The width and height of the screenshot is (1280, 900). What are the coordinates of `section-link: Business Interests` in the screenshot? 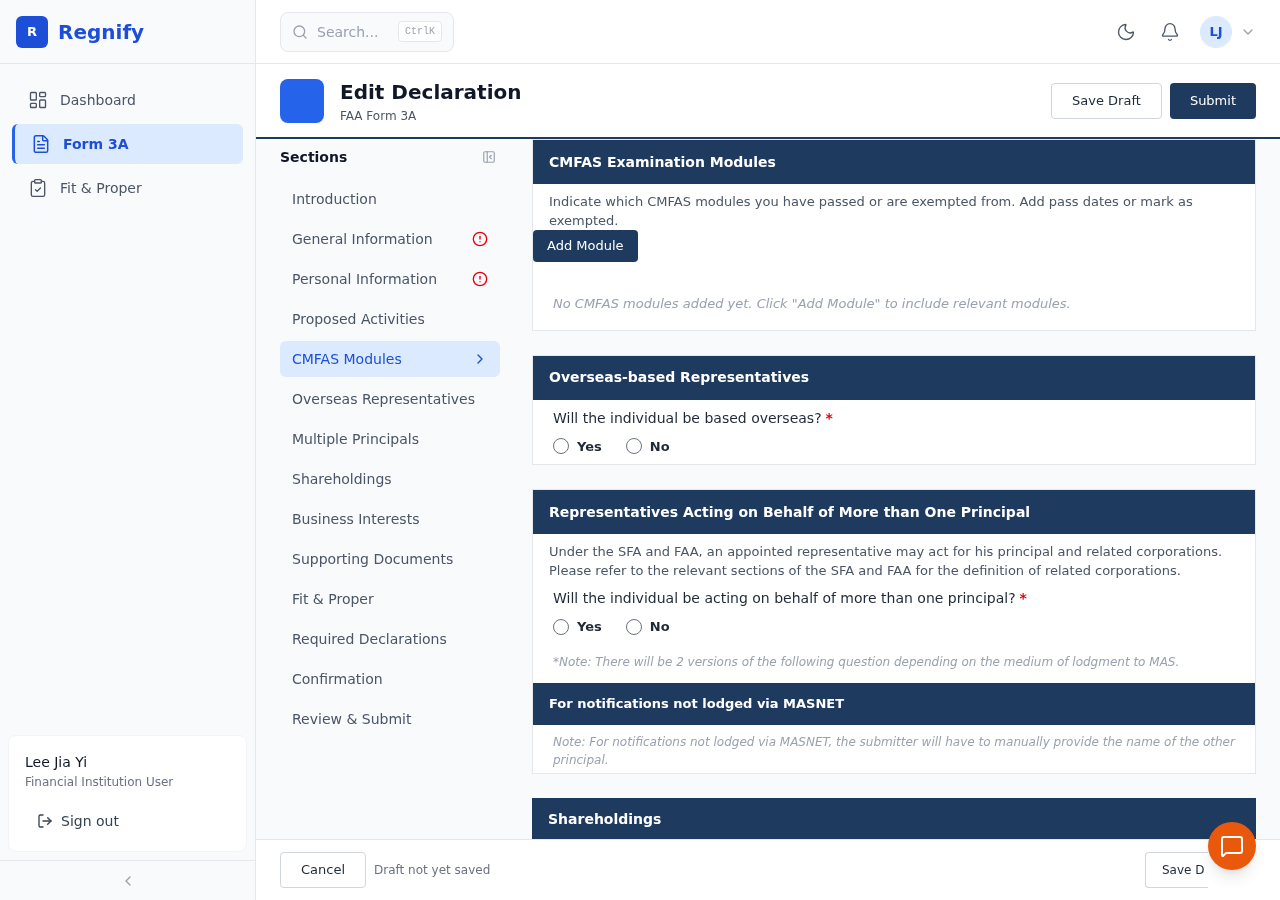 It's located at (390, 519).